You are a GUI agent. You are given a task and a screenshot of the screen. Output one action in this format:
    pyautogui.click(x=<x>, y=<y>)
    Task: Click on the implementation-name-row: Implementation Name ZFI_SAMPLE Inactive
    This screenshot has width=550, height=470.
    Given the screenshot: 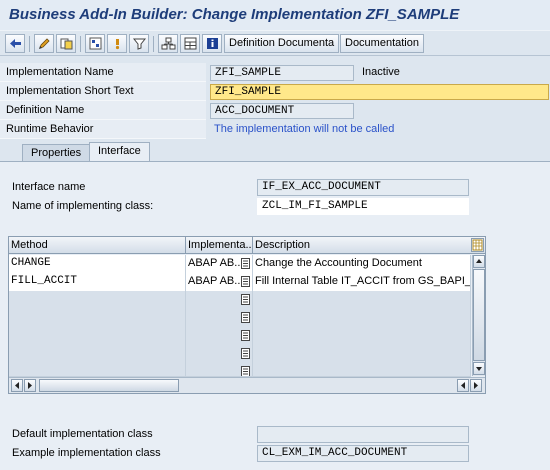 What is the action you would take?
    pyautogui.click(x=275, y=72)
    